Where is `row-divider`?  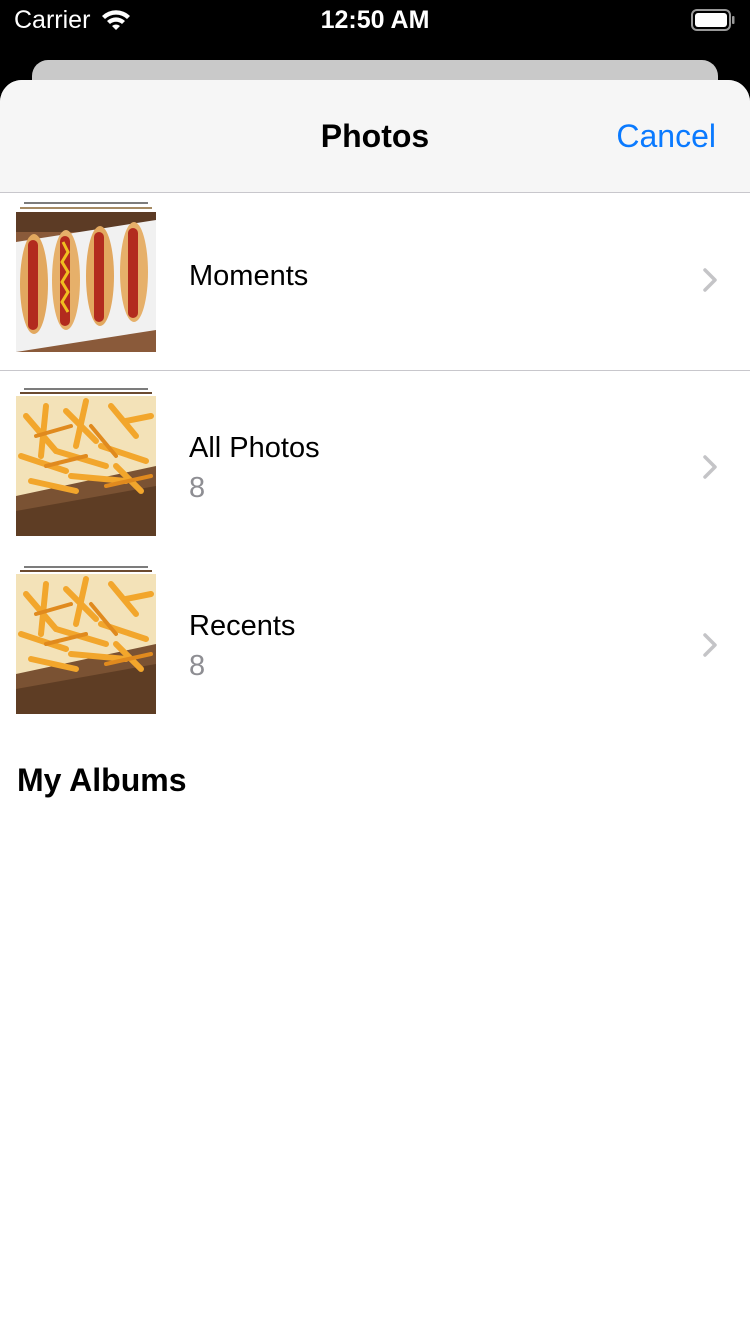 row-divider is located at coordinates (375, 370).